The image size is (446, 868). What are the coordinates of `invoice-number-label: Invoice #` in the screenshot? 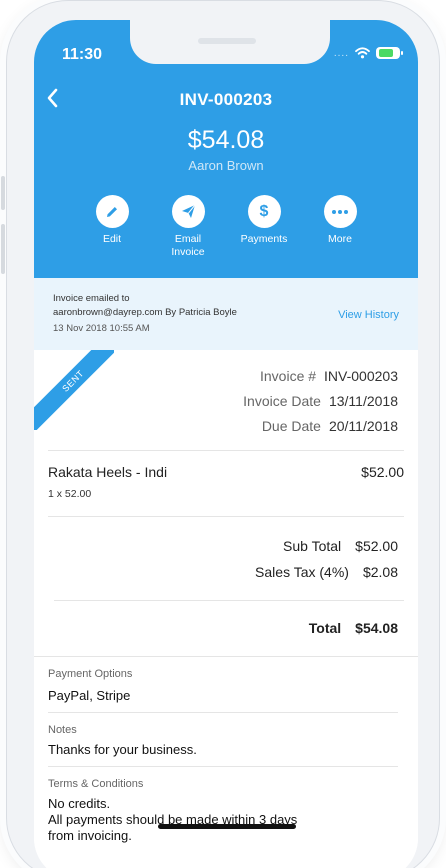 It's located at (288, 376).